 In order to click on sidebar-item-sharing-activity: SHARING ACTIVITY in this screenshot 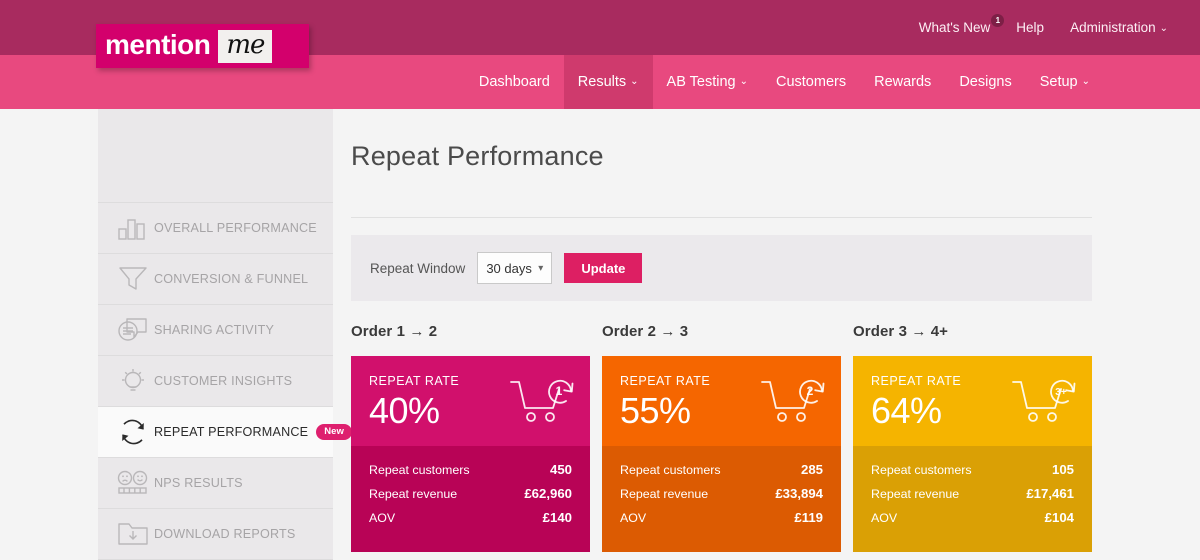, I will do `click(215, 330)`.